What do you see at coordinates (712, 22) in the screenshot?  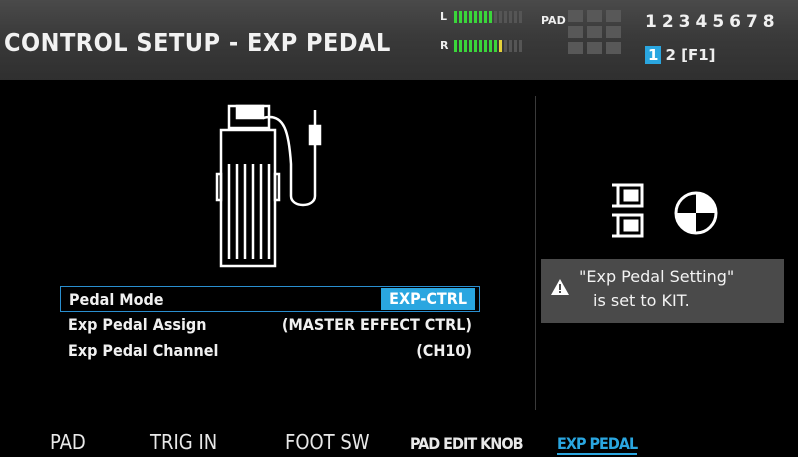 I see `channel-numbers: 12345678` at bounding box center [712, 22].